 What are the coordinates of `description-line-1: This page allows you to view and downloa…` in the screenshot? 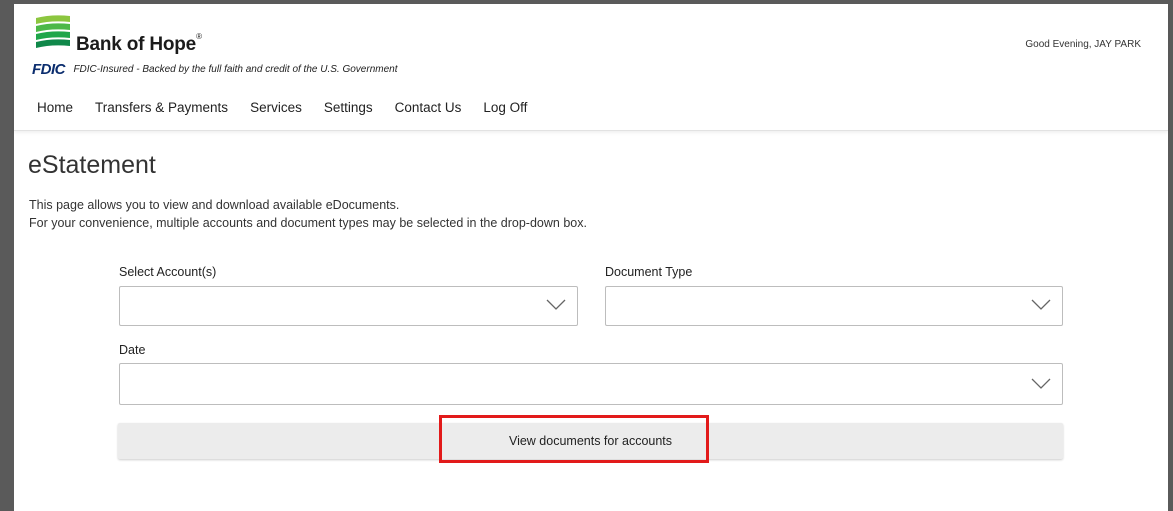 It's located at (214, 205).